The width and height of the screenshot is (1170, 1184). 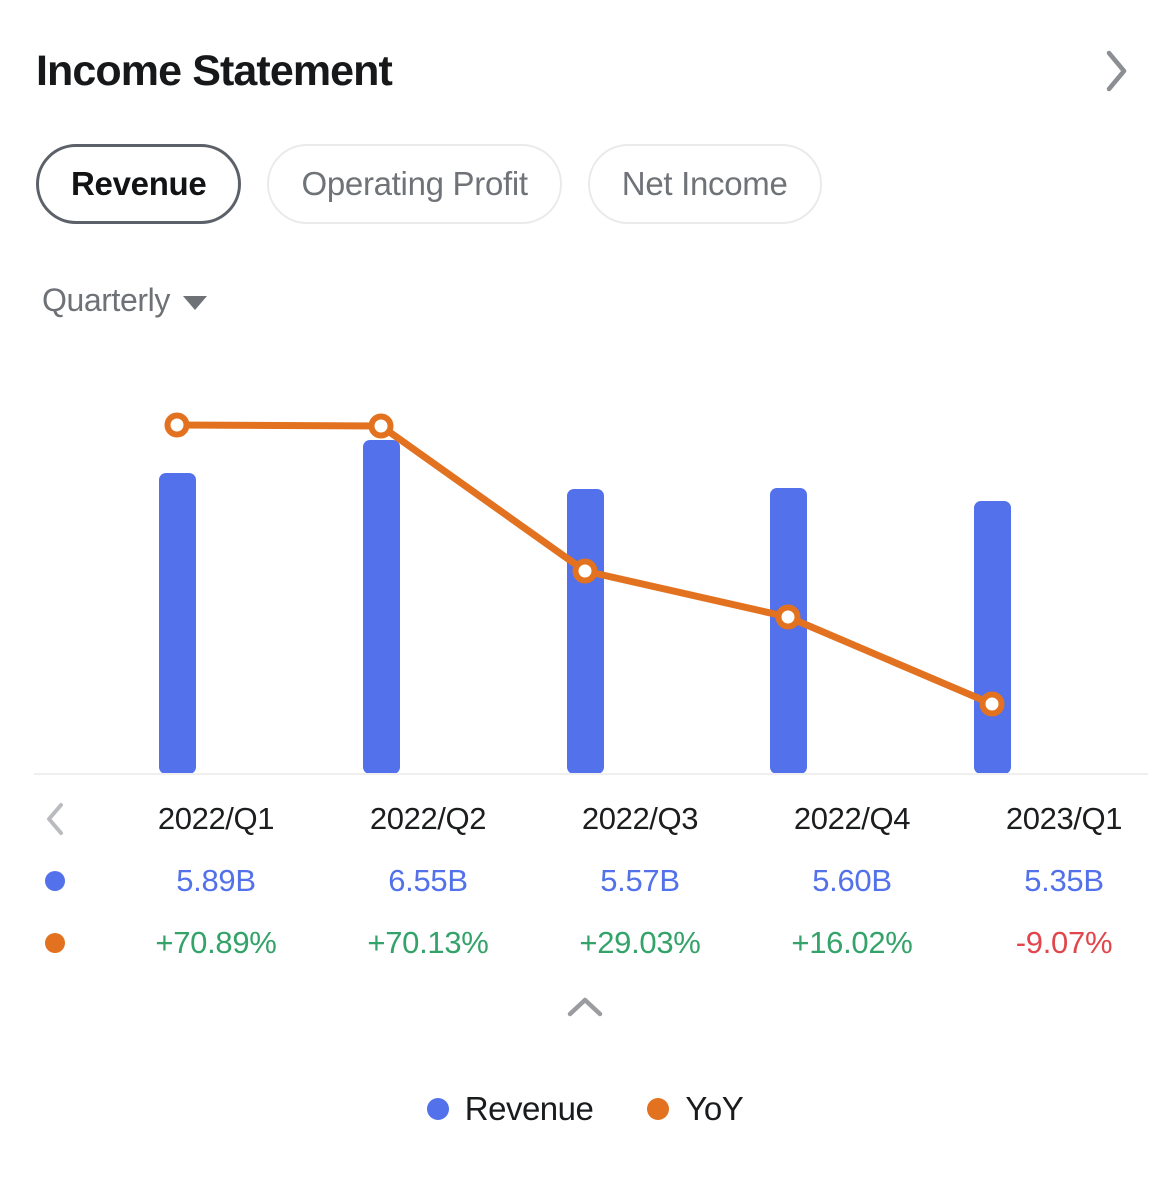 What do you see at coordinates (992, 704) in the screenshot?
I see `line-marker-2023-q1` at bounding box center [992, 704].